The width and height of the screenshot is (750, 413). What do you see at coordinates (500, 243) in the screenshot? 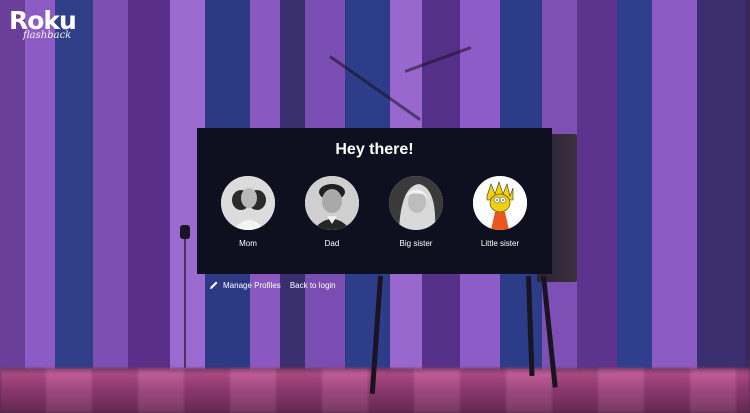
I see `profile-name: Little sister` at bounding box center [500, 243].